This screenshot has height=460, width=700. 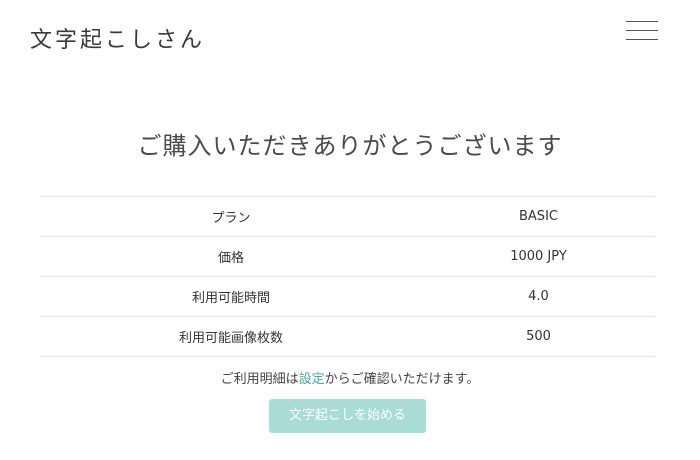 What do you see at coordinates (312, 379) in the screenshot?
I see `settings-link: 設定` at bounding box center [312, 379].